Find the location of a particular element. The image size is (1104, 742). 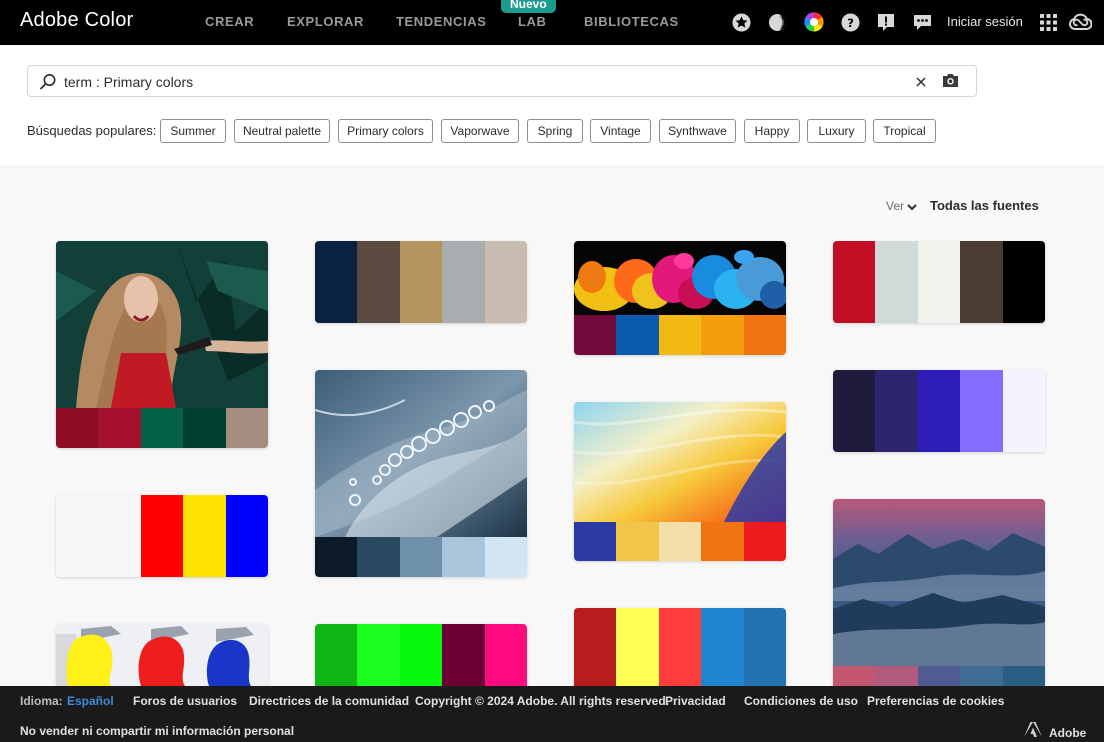

chip-synthwave: Synthwave is located at coordinates (697, 131).